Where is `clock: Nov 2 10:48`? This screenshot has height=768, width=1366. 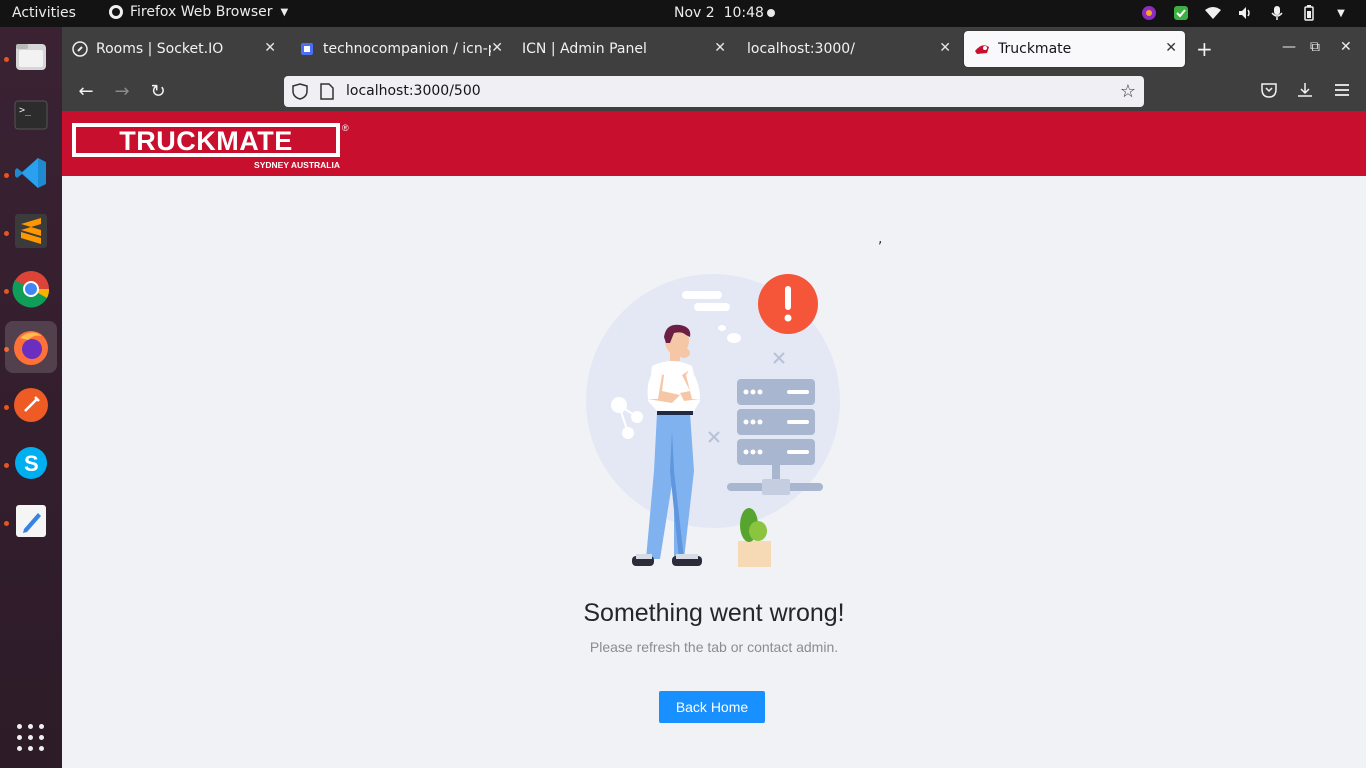
clock: Nov 2 10:48 is located at coordinates (719, 13).